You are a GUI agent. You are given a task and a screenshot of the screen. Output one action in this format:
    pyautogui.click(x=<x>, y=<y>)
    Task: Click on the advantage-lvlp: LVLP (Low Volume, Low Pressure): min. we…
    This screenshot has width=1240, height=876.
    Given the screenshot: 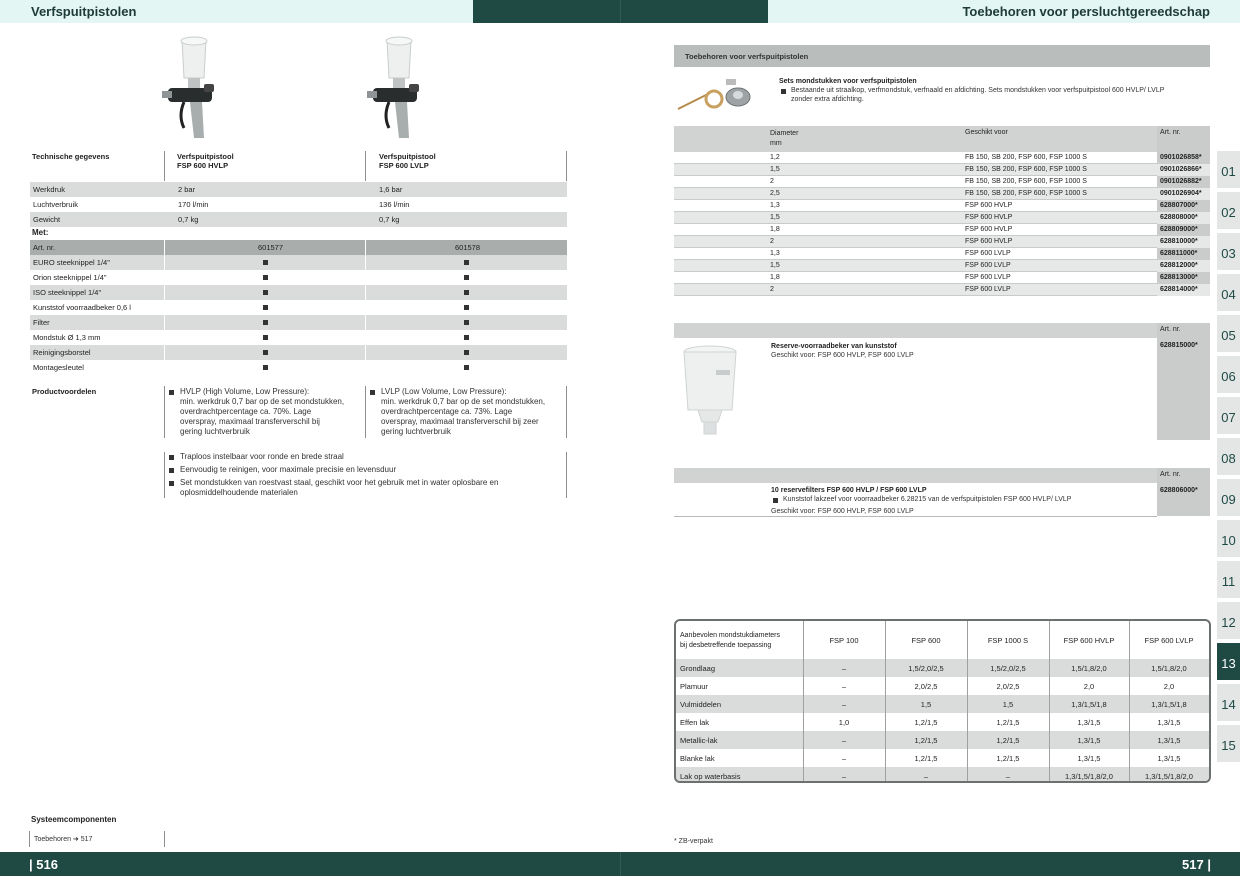 What is the action you would take?
    pyautogui.click(x=463, y=412)
    